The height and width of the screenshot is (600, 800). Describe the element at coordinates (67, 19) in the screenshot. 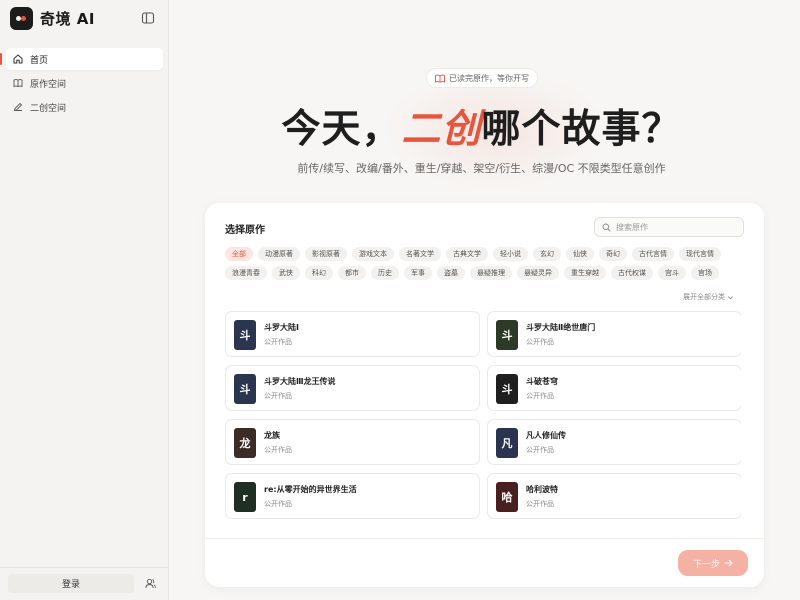

I see `app-name: 奇境 AI` at that location.